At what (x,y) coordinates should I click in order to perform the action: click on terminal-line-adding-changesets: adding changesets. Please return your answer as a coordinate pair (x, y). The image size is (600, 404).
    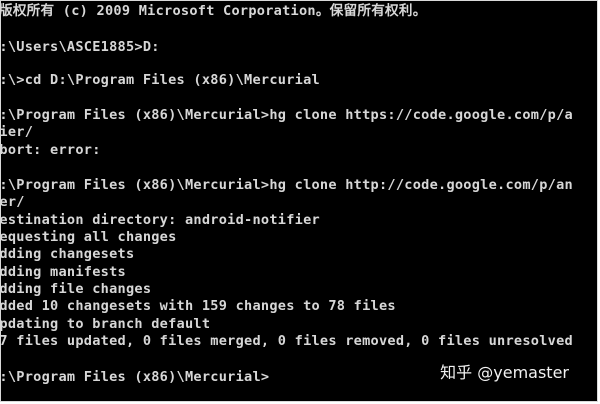
    Looking at the image, I should click on (67, 254).